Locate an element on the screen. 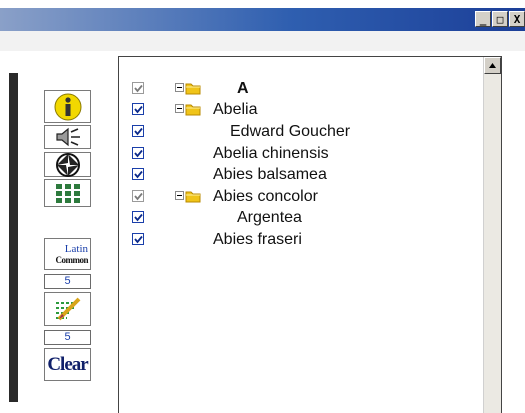 The height and width of the screenshot is (413, 525). info-icon is located at coordinates (67, 106).